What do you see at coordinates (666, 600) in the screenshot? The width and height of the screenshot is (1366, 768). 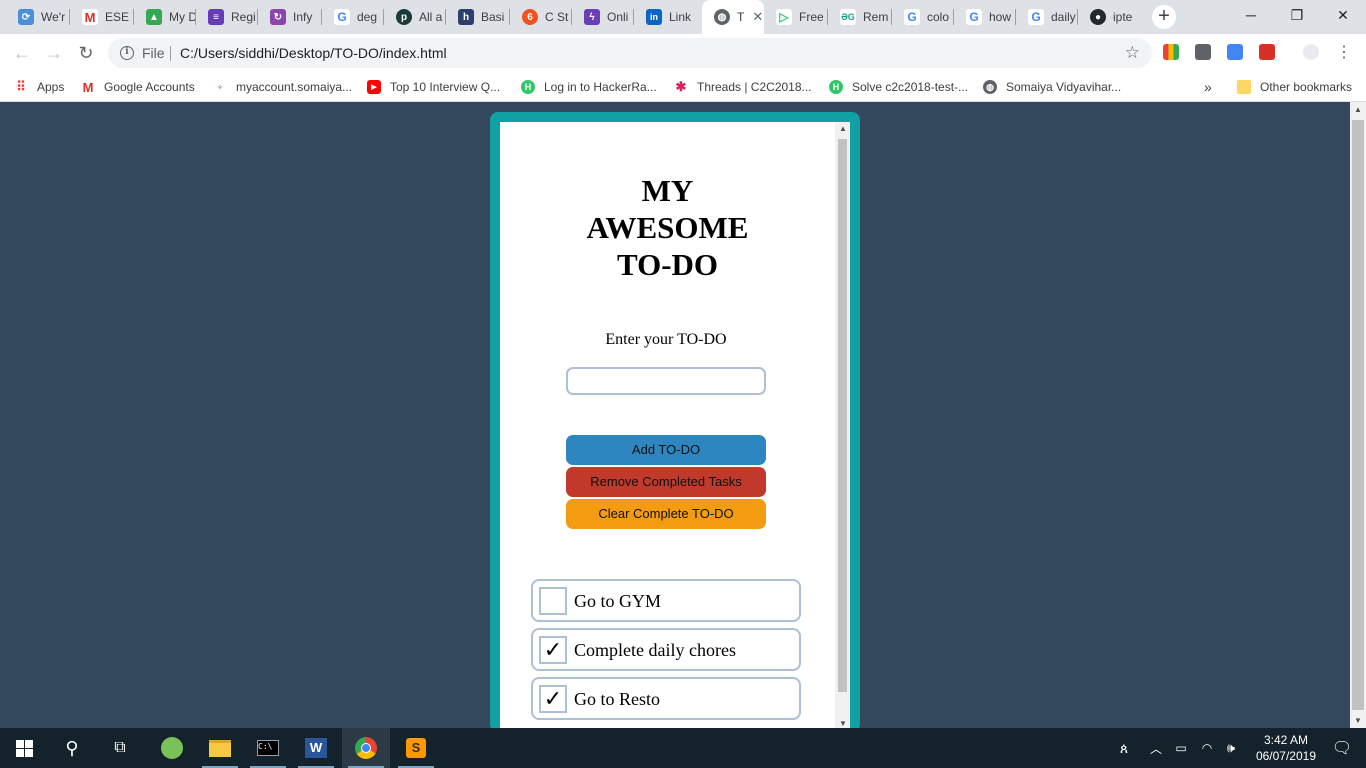 I see `todo-item: Go to GYM` at bounding box center [666, 600].